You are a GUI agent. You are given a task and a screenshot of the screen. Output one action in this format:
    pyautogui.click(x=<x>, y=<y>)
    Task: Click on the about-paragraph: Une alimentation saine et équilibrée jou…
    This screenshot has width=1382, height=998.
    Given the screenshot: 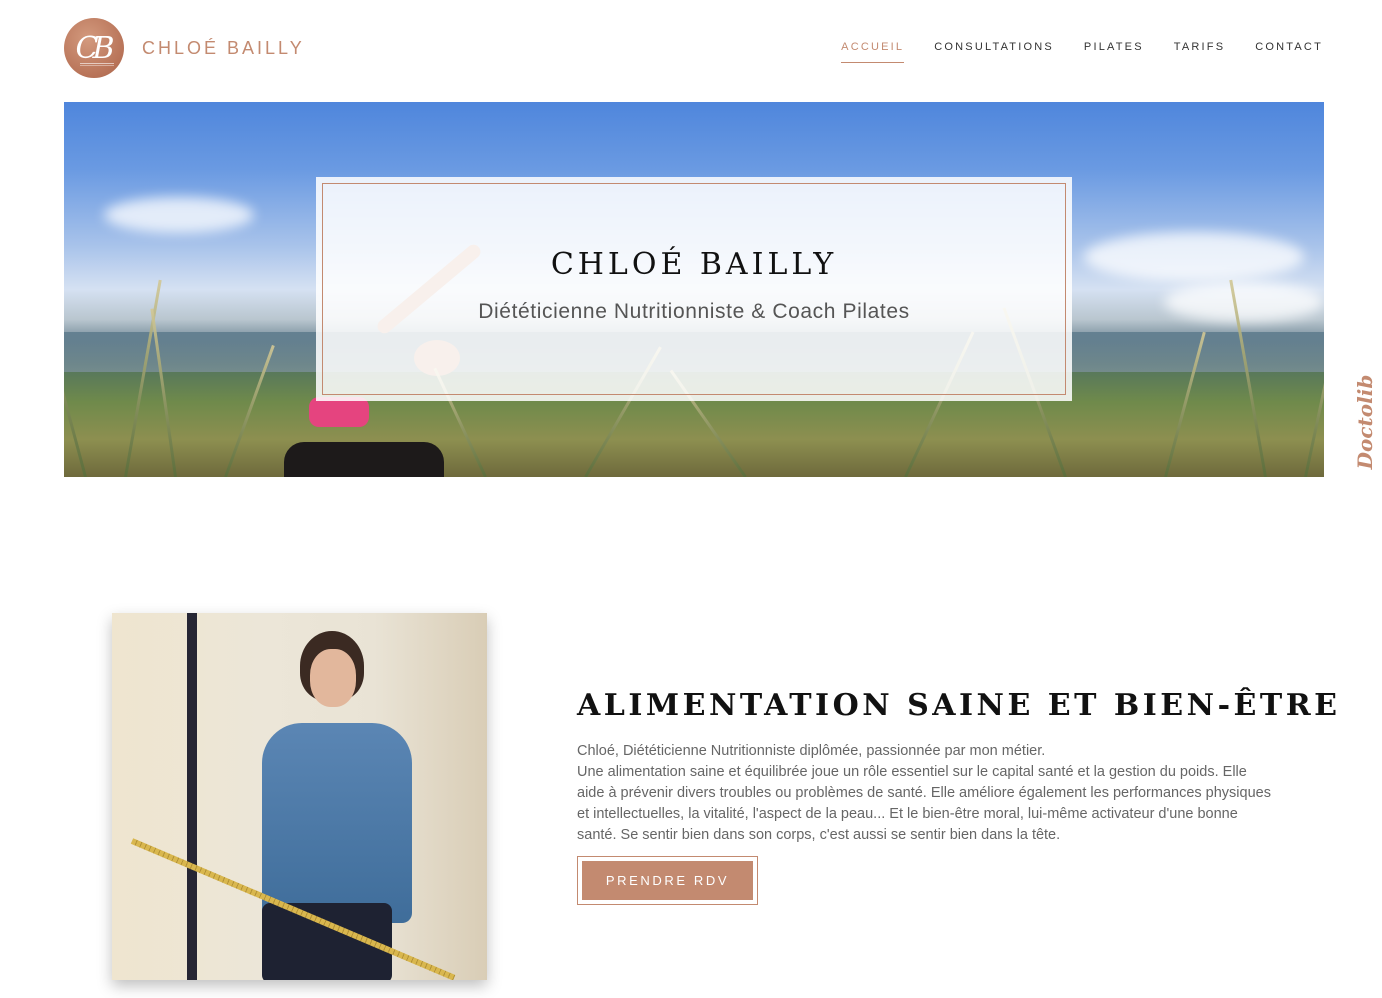 What is the action you would take?
    pyautogui.click(x=924, y=803)
    